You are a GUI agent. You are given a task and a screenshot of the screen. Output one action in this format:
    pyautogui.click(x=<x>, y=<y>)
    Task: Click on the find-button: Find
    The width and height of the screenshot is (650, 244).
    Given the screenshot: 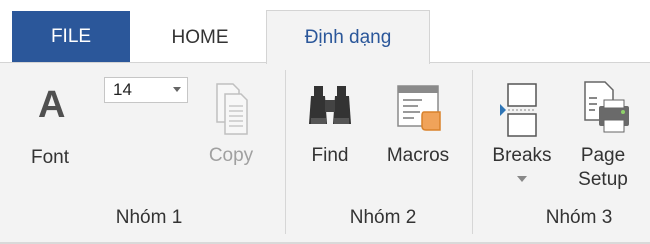 What is the action you would take?
    pyautogui.click(x=330, y=124)
    